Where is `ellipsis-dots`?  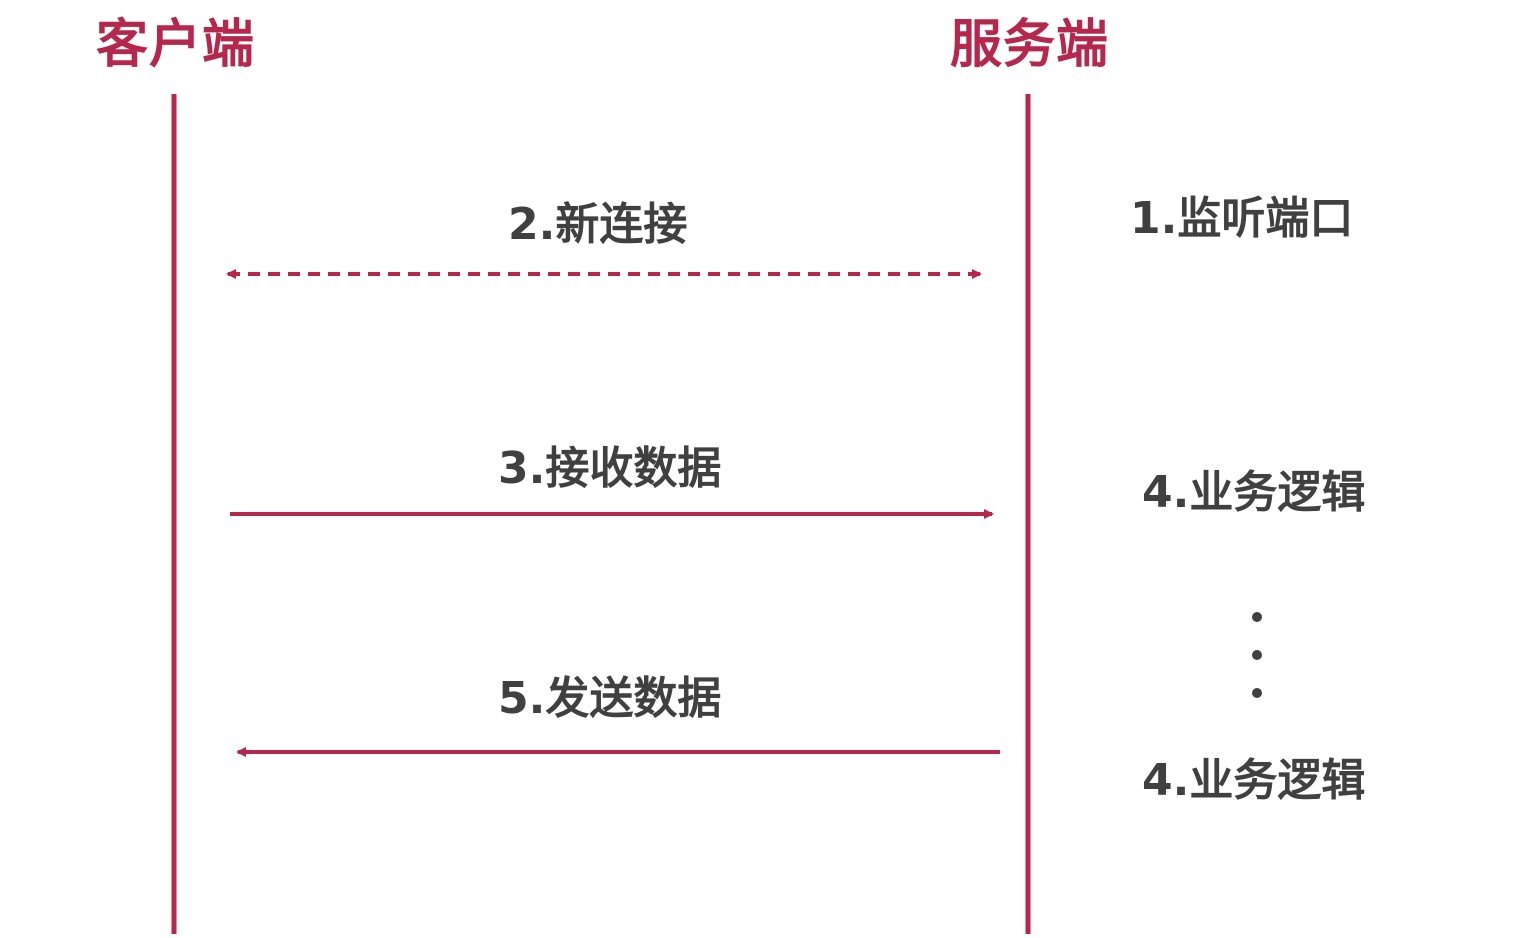
ellipsis-dots is located at coordinates (1262, 669).